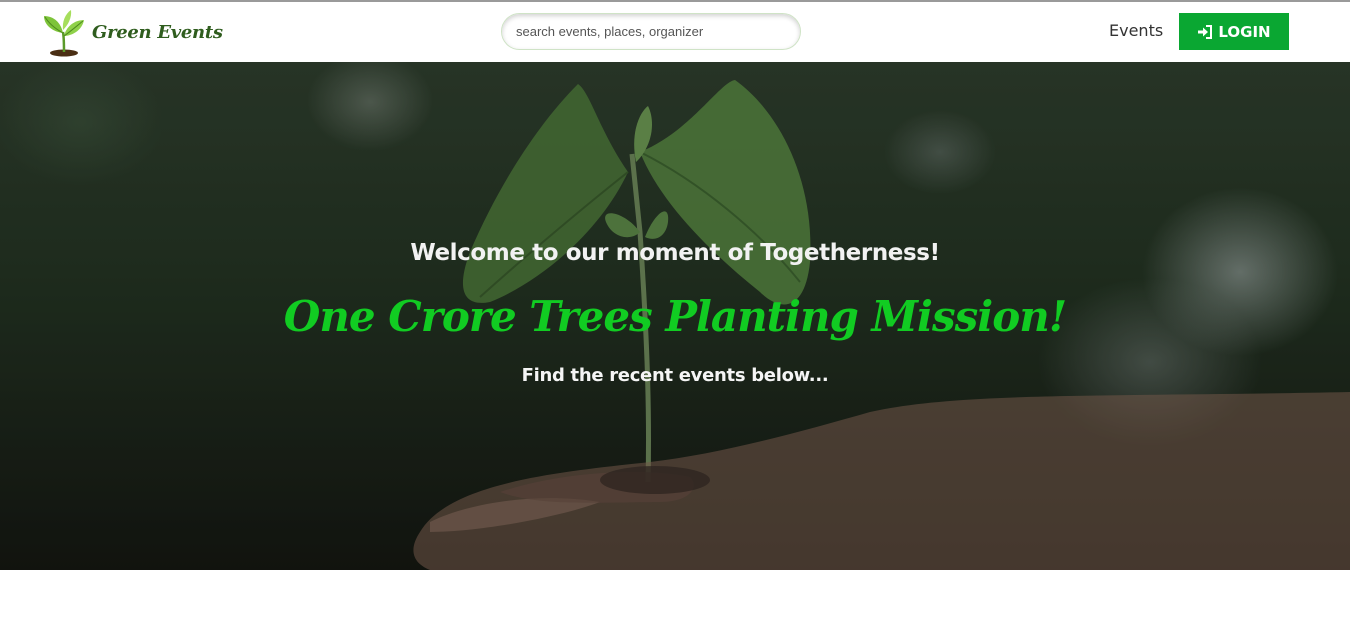 The height and width of the screenshot is (628, 1350). What do you see at coordinates (1244, 31) in the screenshot?
I see `login-label: LOGIN` at bounding box center [1244, 31].